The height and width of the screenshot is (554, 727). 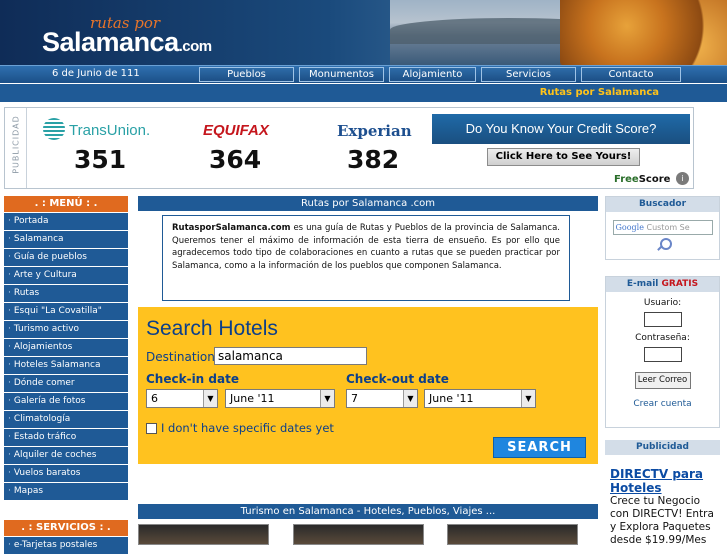 What do you see at coordinates (195, 46) in the screenshot?
I see `logo-suffix: .com` at bounding box center [195, 46].